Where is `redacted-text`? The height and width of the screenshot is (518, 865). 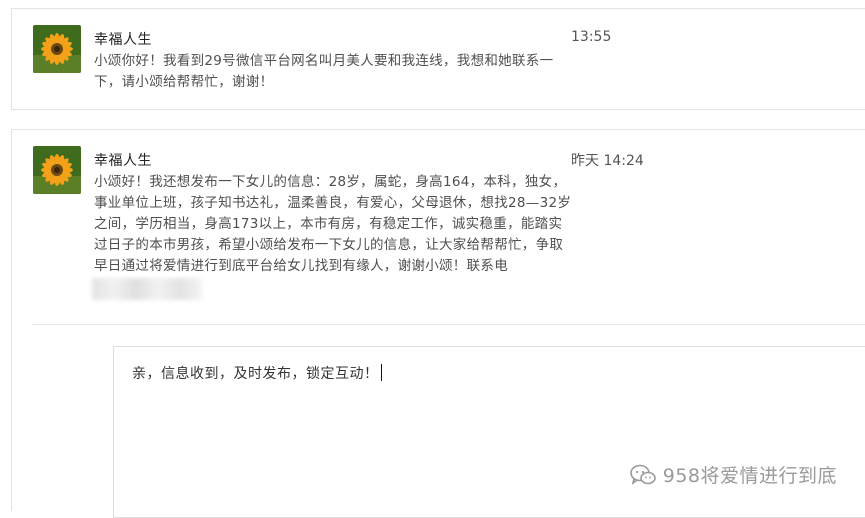
redacted-text is located at coordinates (147, 289).